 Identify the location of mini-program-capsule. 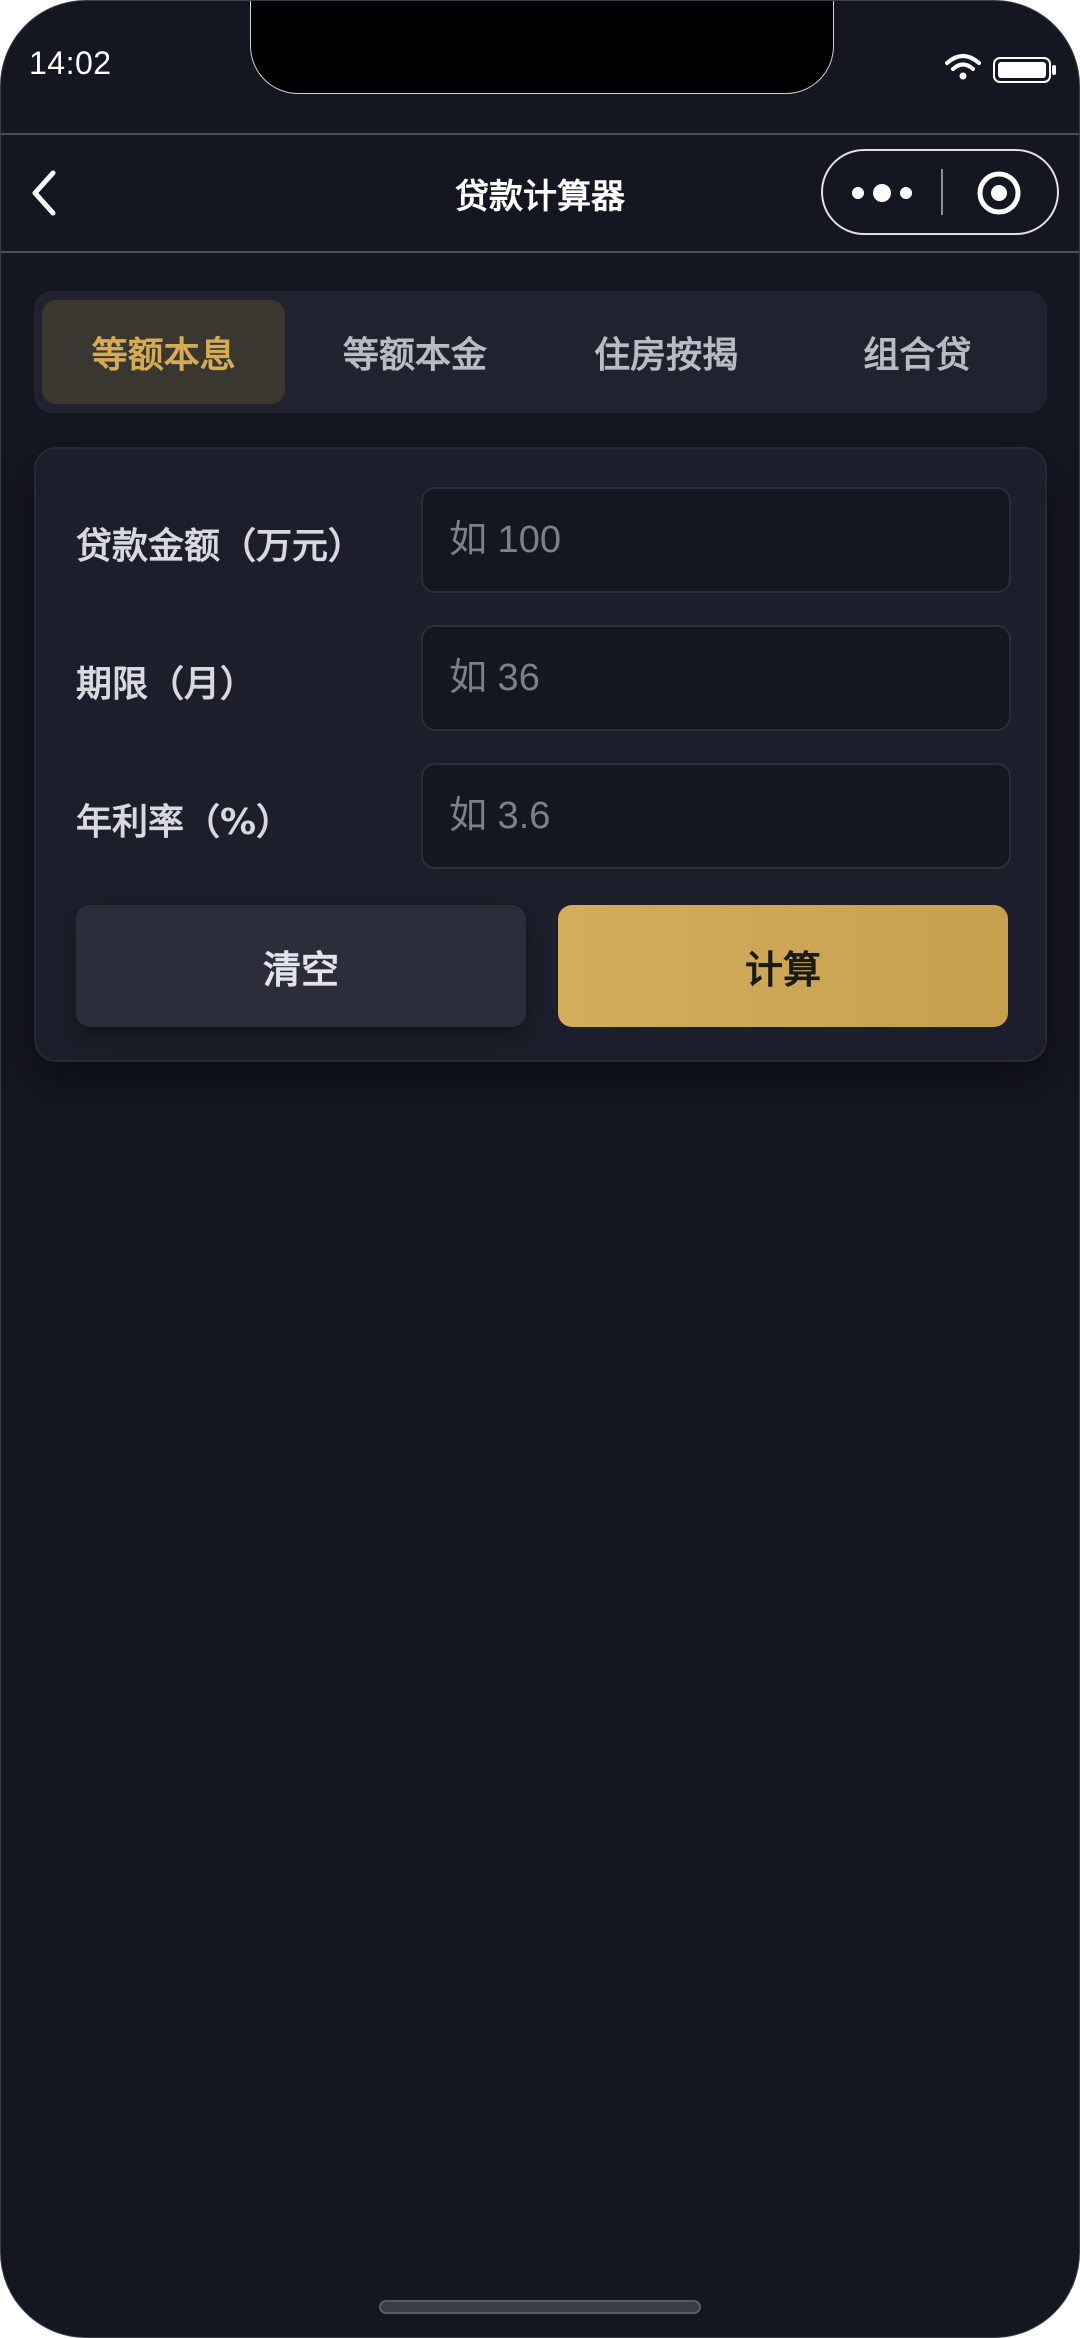
(940, 192).